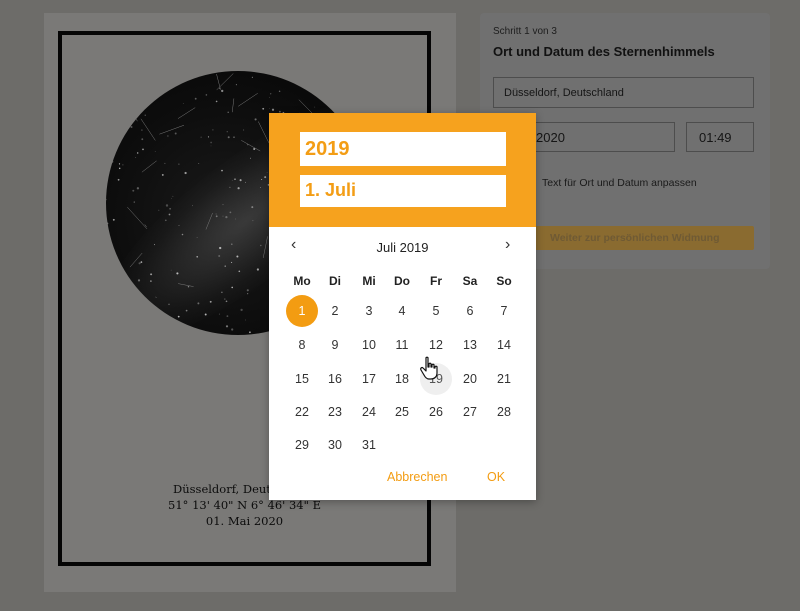  I want to click on day-29: 29, so click(302, 445).